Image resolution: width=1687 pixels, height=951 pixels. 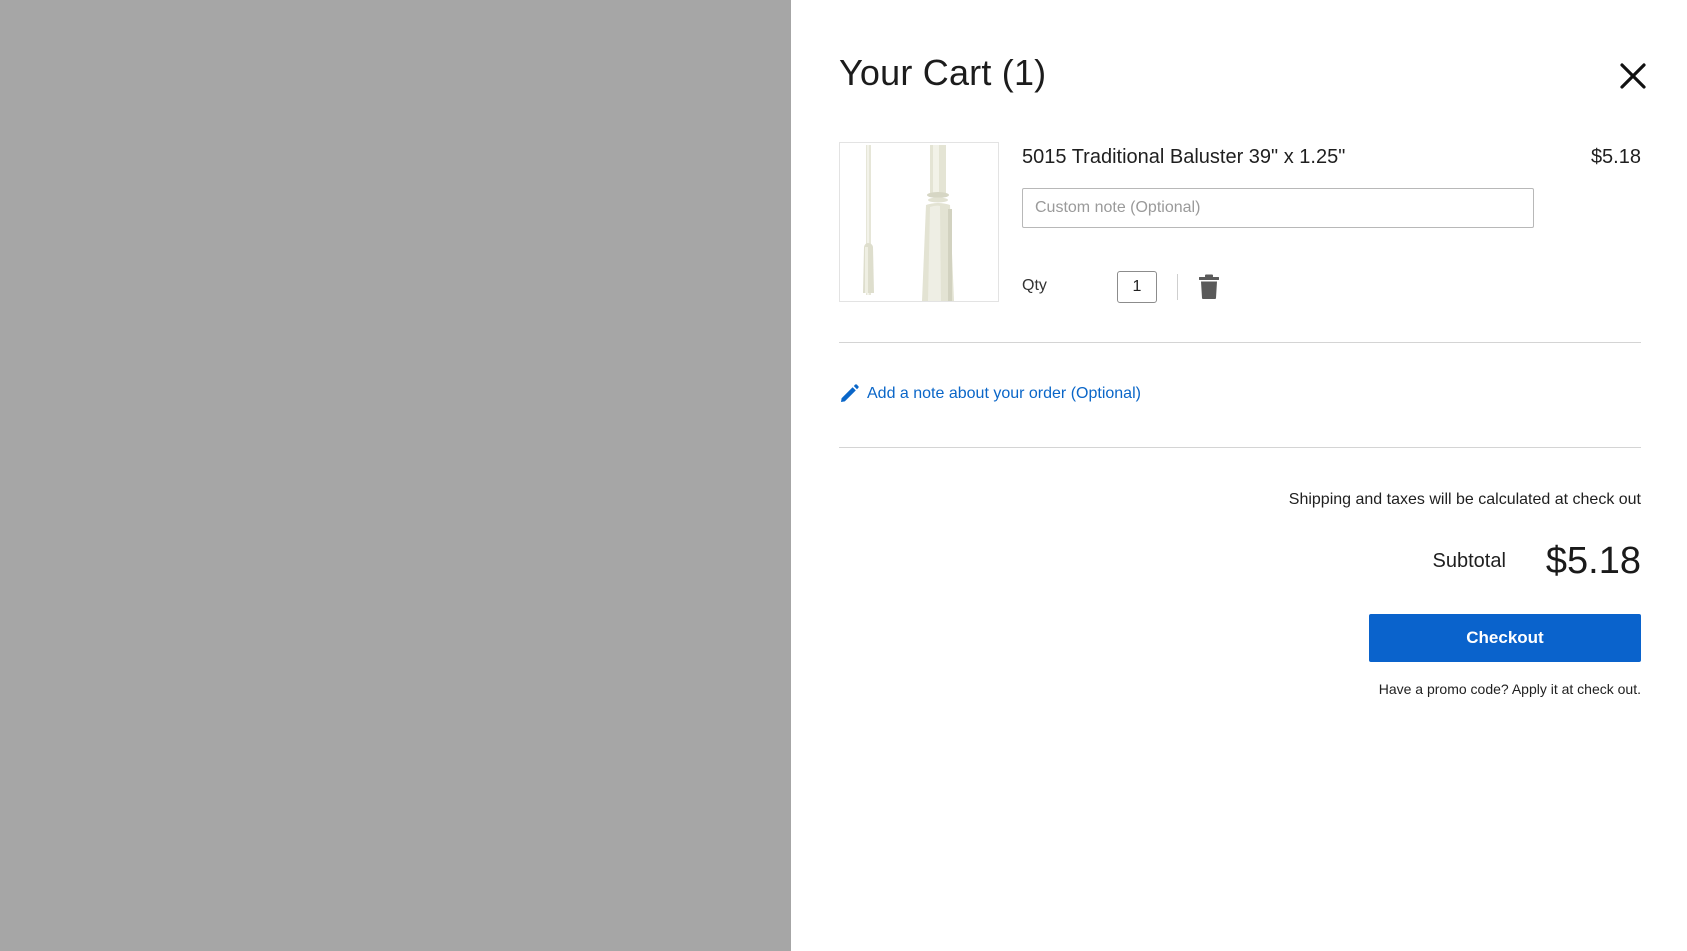 What do you see at coordinates (1137, 287) in the screenshot?
I see `quantity-input` at bounding box center [1137, 287].